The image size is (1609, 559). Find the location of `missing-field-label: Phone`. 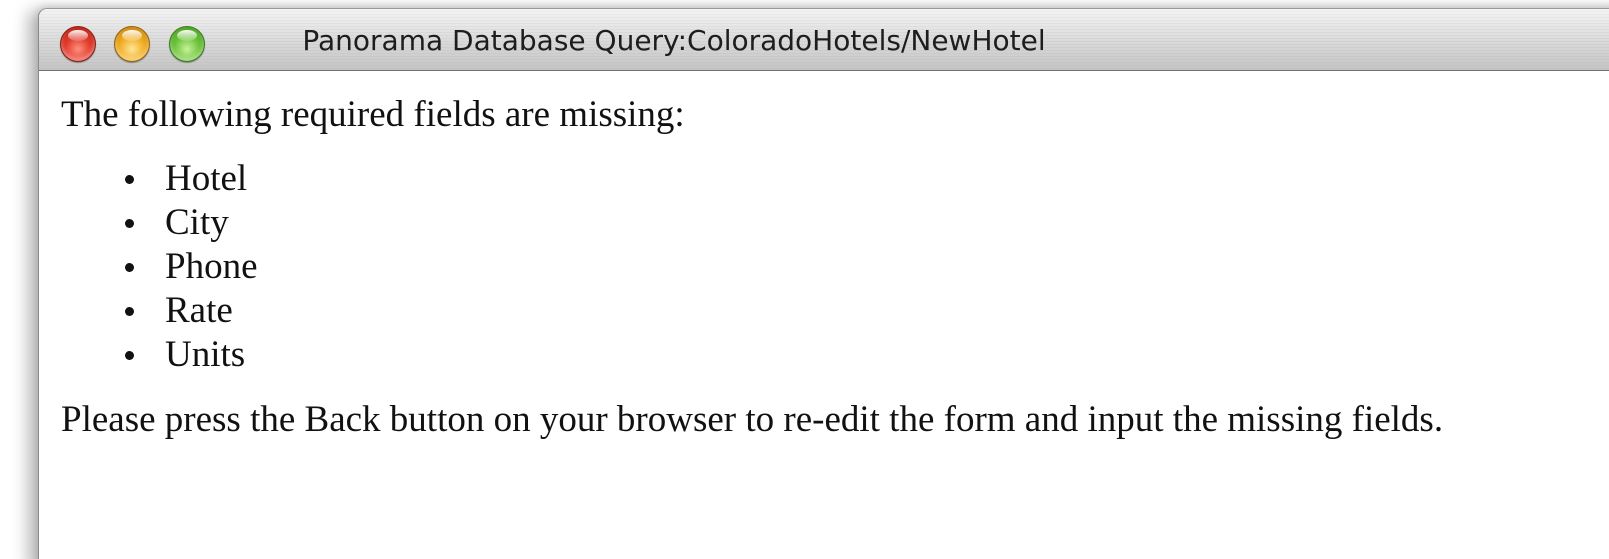

missing-field-label: Phone is located at coordinates (211, 266).